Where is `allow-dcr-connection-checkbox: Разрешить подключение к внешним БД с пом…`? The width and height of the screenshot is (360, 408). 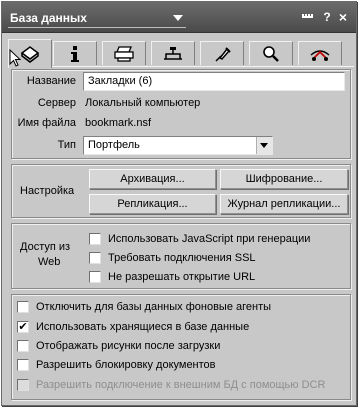
allow-dcr-connection-checkbox: Разрешить подключение к внешним БД с пом… is located at coordinates (171, 385).